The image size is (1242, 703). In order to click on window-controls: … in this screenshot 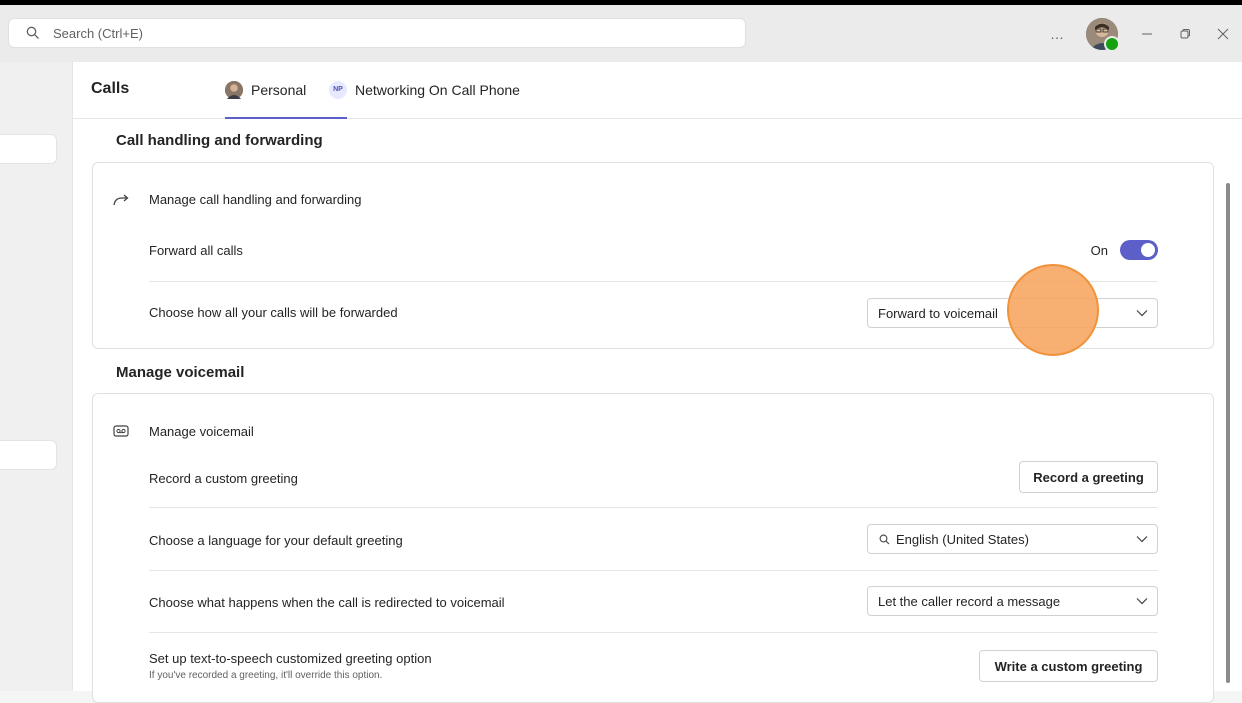, I will do `click(1140, 34)`.